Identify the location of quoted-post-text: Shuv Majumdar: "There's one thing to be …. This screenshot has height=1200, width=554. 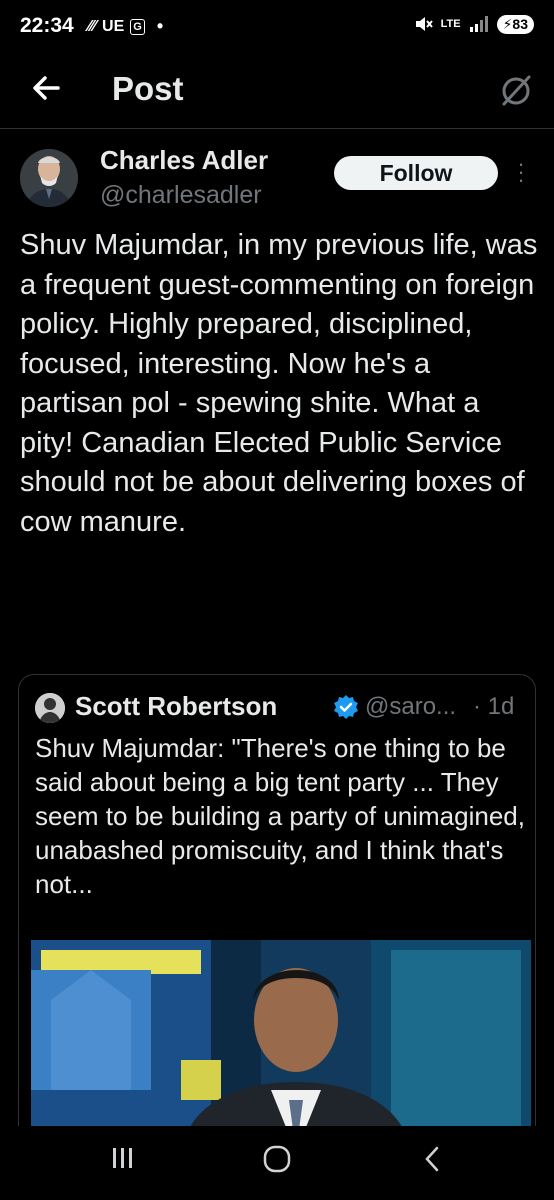
(280, 816).